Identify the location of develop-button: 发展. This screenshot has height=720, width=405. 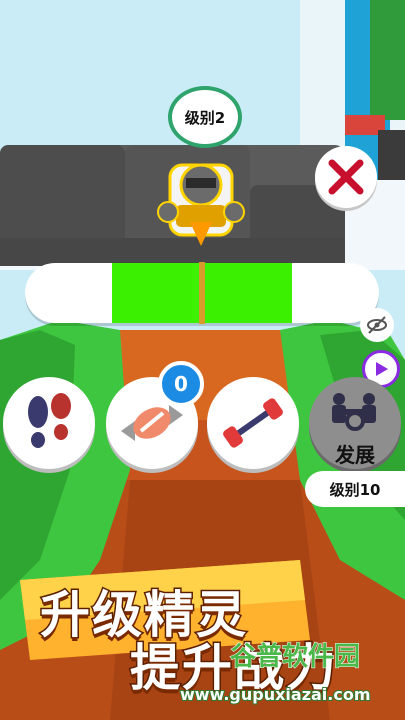
(355, 423).